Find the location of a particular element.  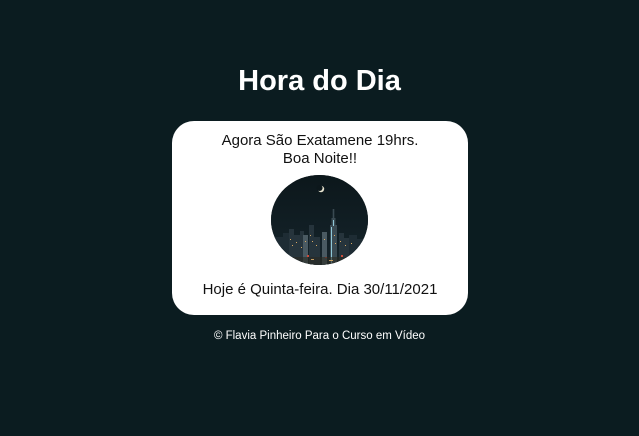

night-skyline-icon is located at coordinates (319, 220).